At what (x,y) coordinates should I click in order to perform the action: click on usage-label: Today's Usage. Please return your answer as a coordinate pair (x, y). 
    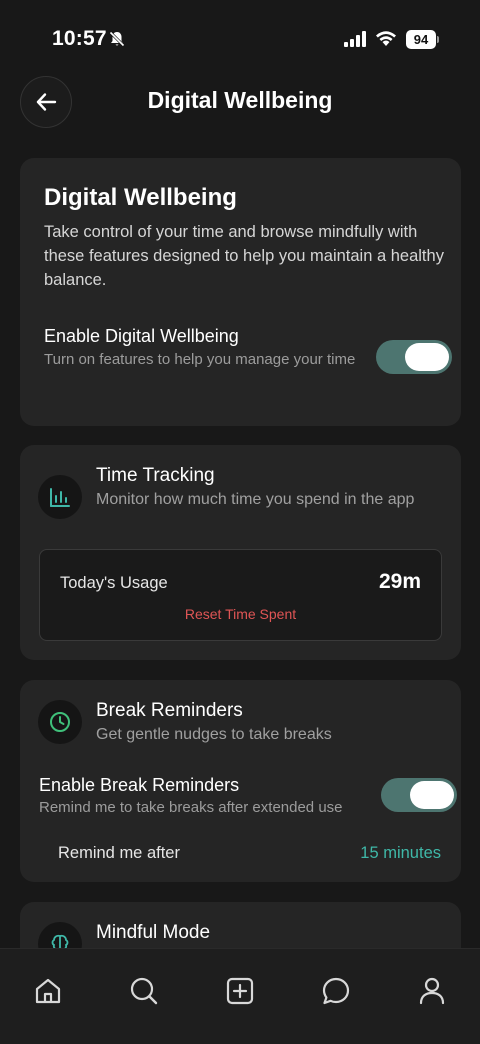
    Looking at the image, I should click on (114, 583).